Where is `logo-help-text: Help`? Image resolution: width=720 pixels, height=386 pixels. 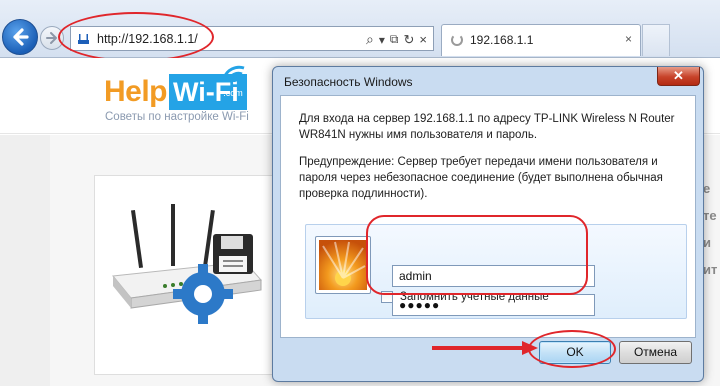
logo-help-text: Help is located at coordinates (136, 91).